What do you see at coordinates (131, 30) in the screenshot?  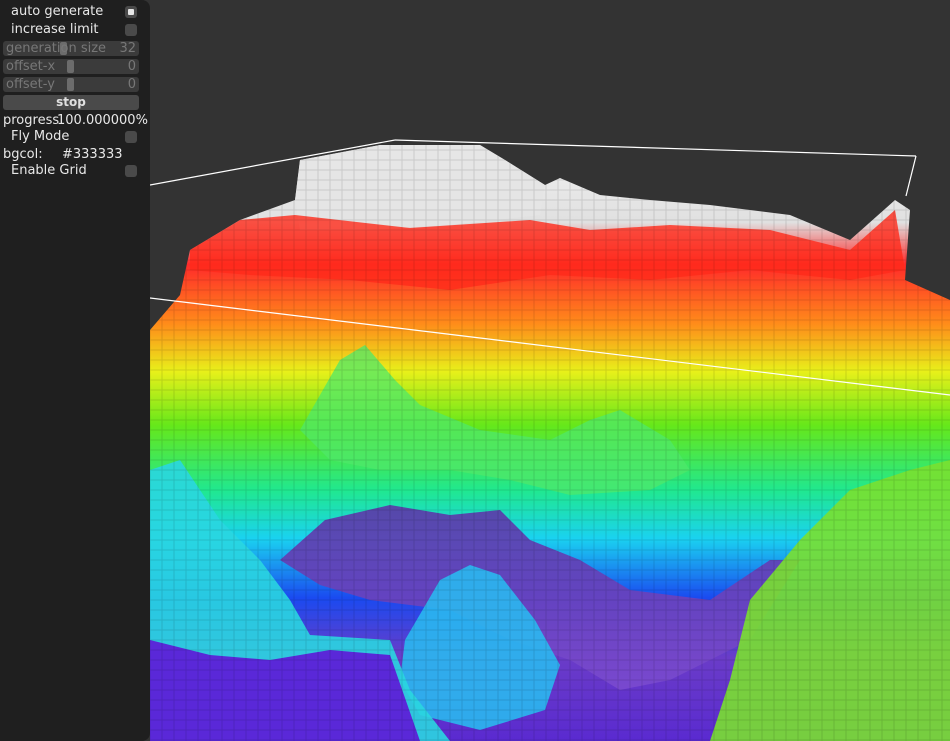 I see `increase-limit-checkbox` at bounding box center [131, 30].